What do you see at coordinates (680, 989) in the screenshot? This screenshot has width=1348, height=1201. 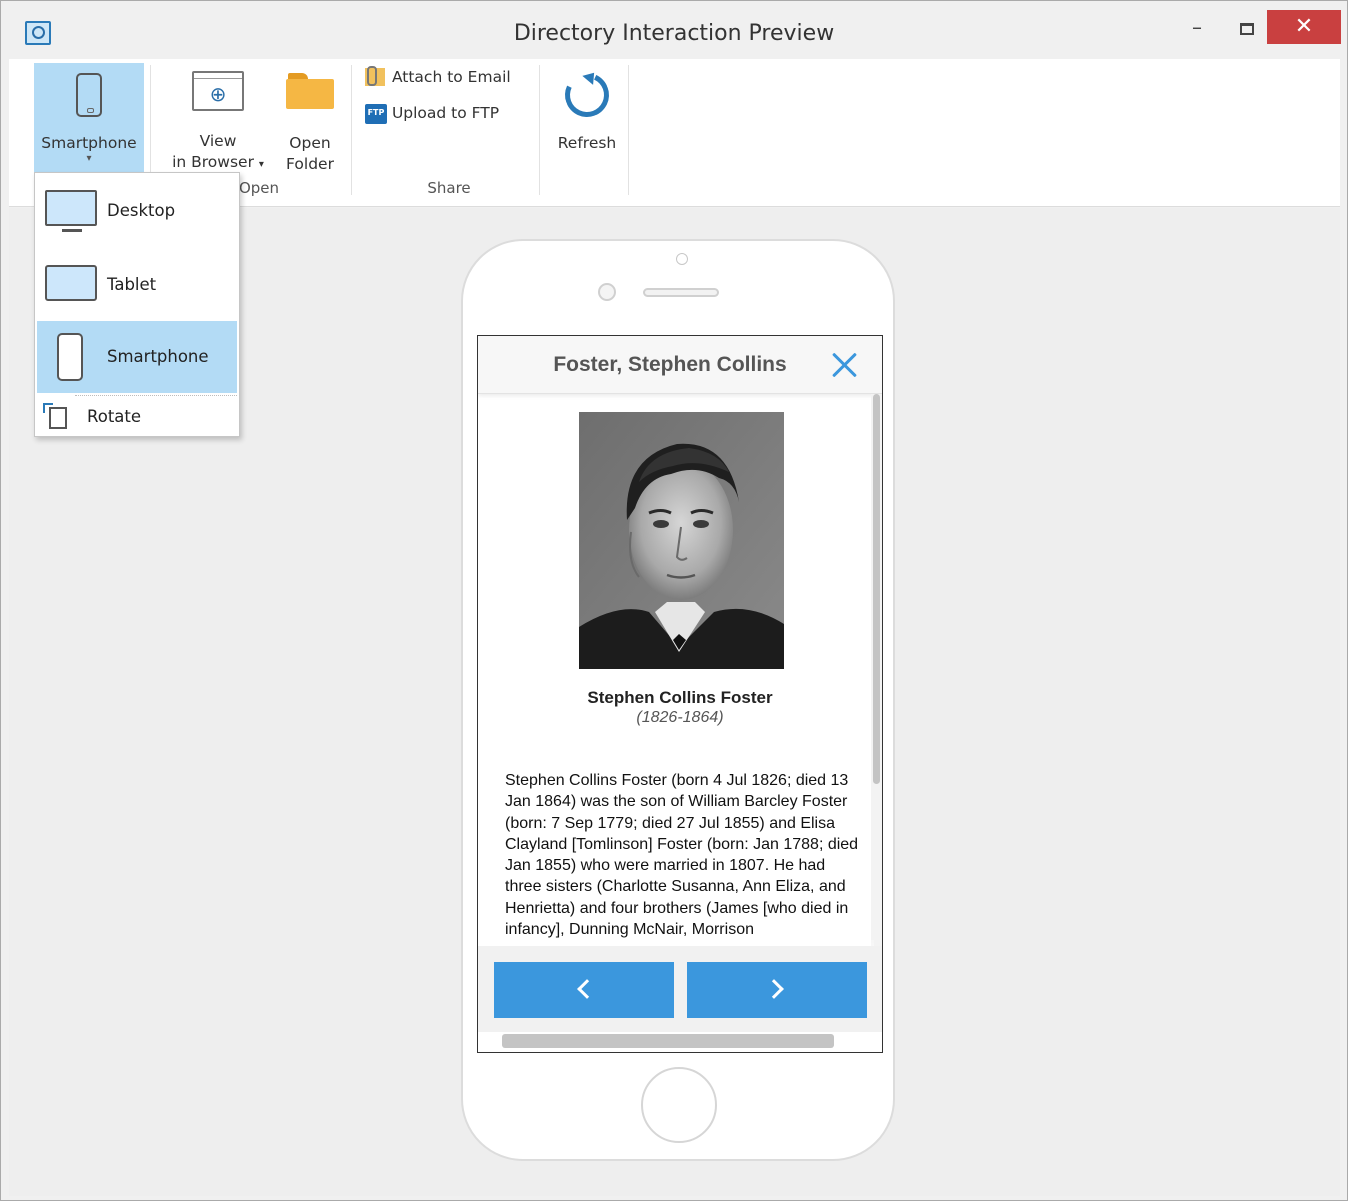 I see `navigation-bar` at bounding box center [680, 989].